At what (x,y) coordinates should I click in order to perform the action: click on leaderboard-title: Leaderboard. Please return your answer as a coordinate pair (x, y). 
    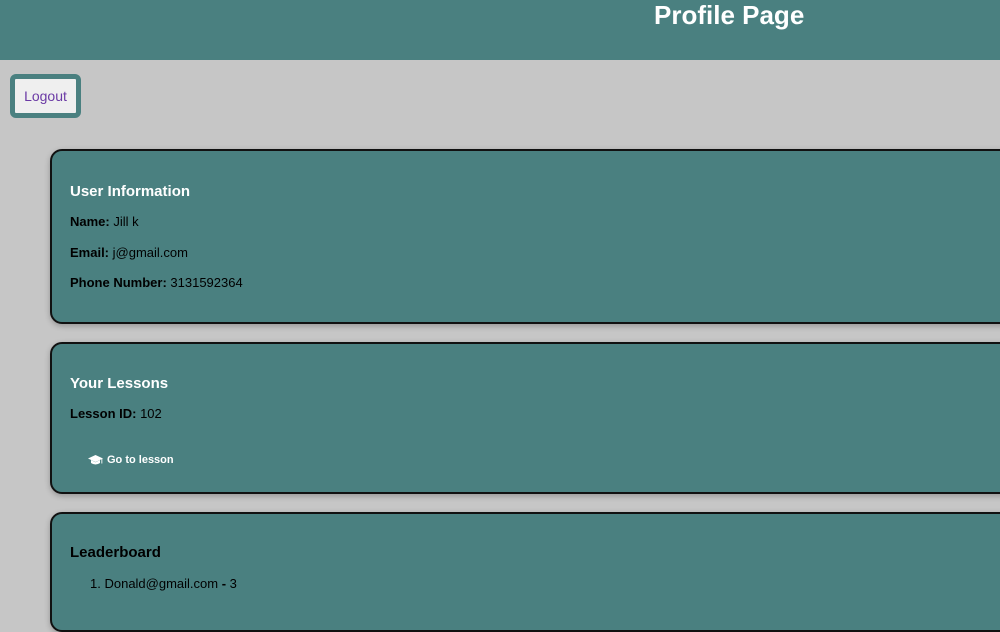
    Looking at the image, I should click on (115, 552).